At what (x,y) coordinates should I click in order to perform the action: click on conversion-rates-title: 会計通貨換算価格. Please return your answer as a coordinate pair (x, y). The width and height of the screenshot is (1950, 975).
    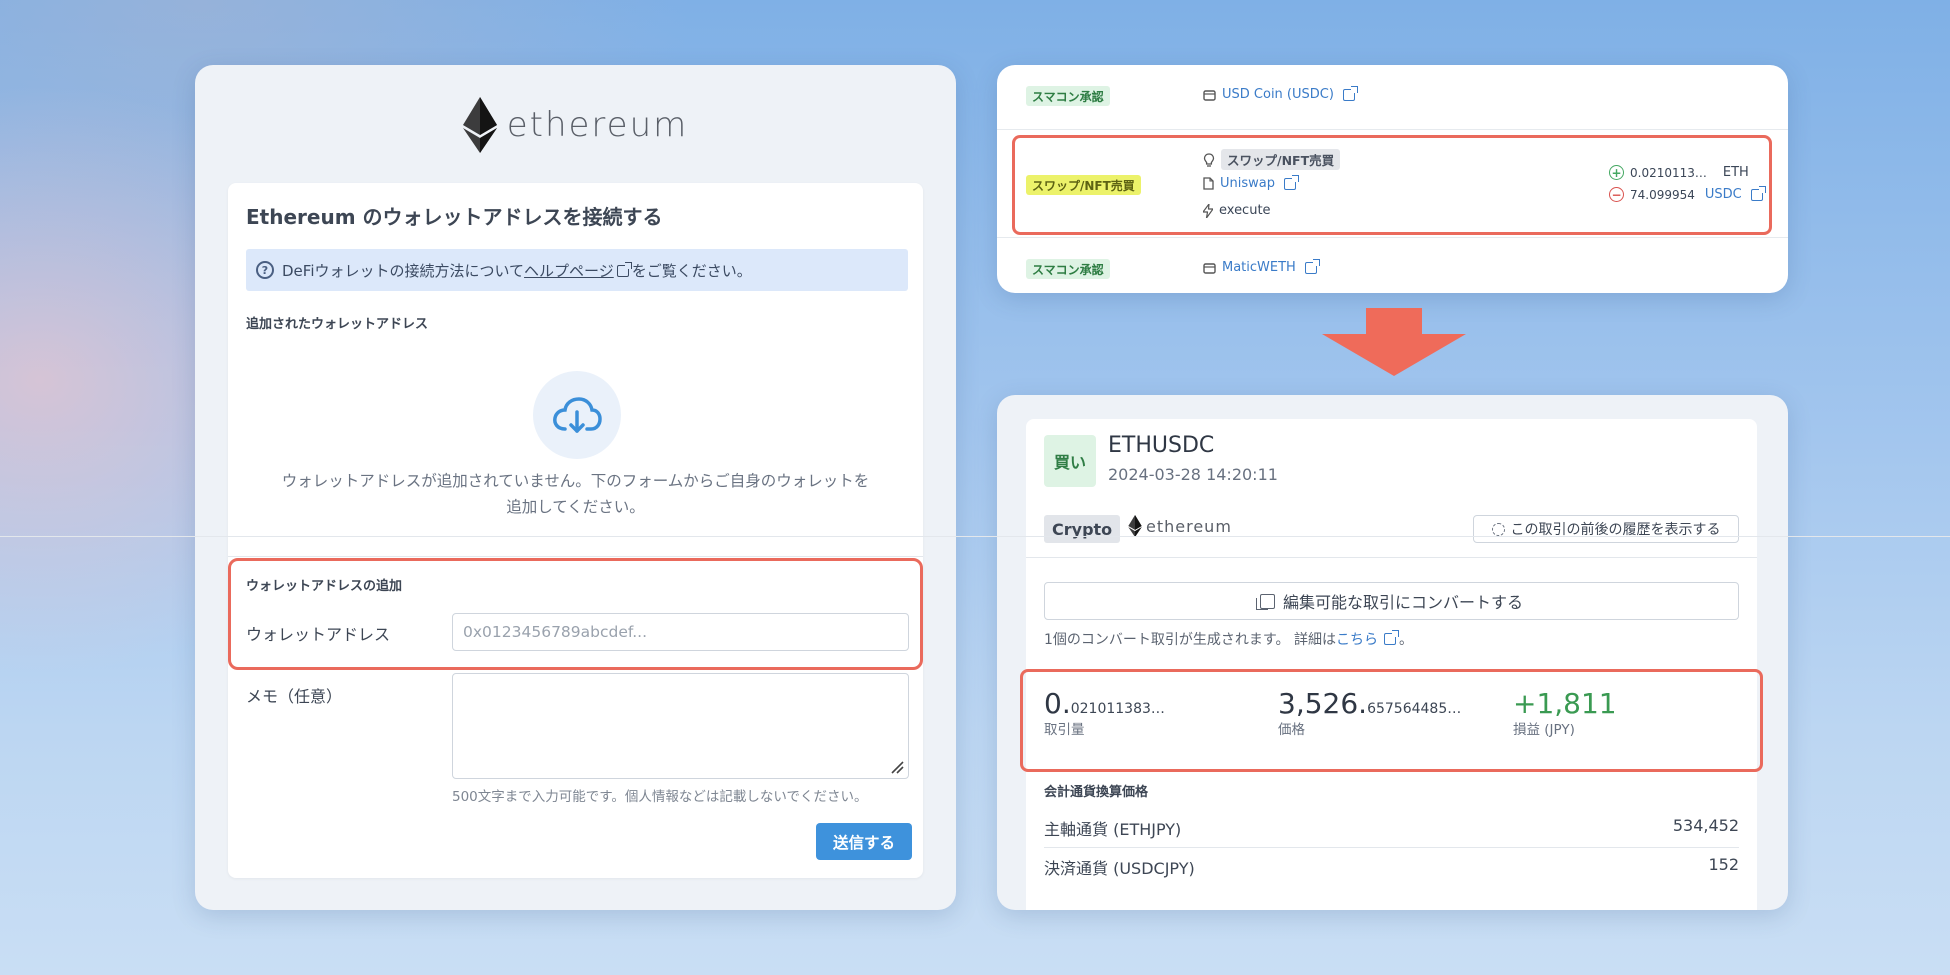
    Looking at the image, I should click on (1096, 792).